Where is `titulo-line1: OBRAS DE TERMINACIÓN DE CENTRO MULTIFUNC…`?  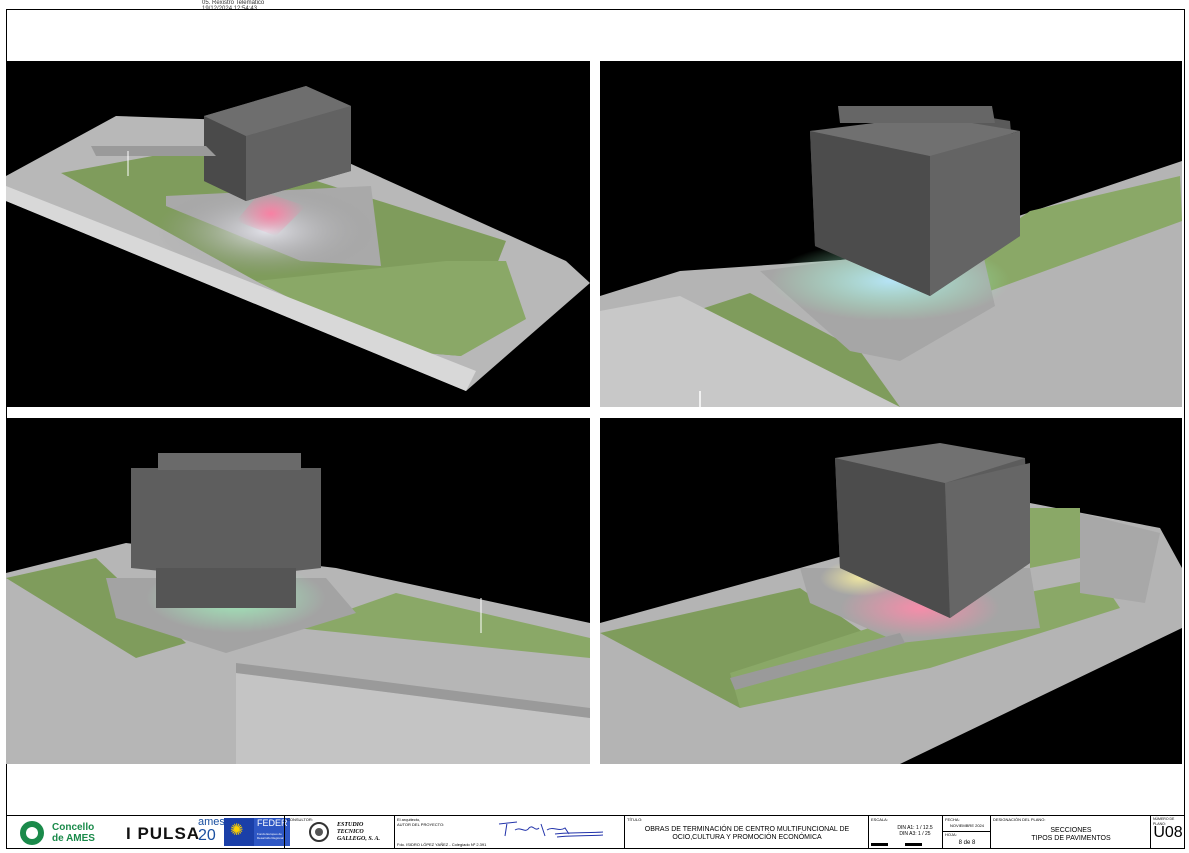 titulo-line1: OBRAS DE TERMINACIÓN DE CENTRO MULTIFUNC… is located at coordinates (747, 829).